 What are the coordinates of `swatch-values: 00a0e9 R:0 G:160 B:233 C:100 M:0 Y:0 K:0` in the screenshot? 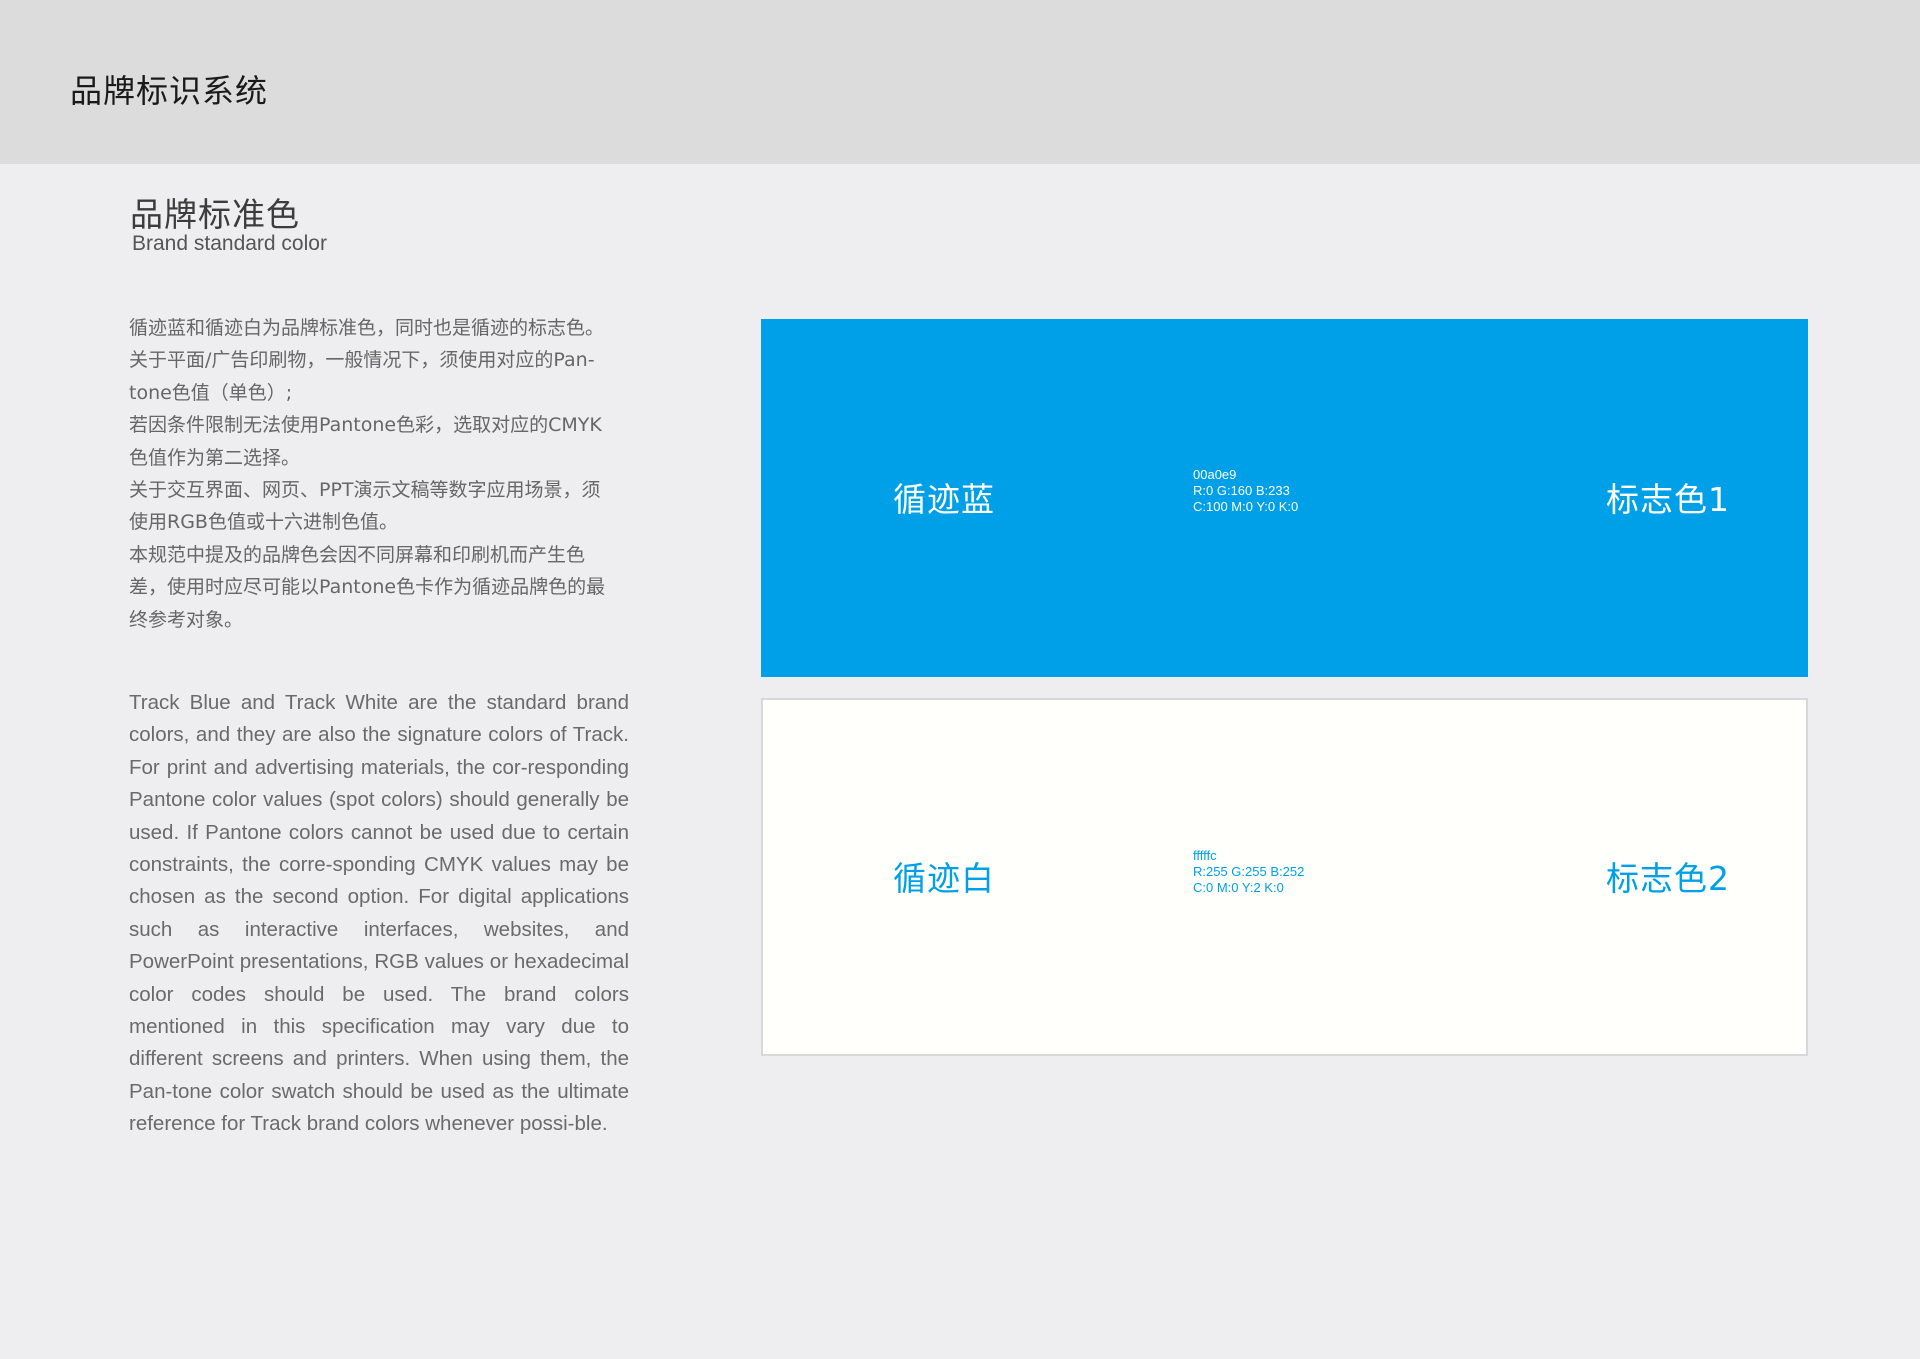 It's located at (1245, 491).